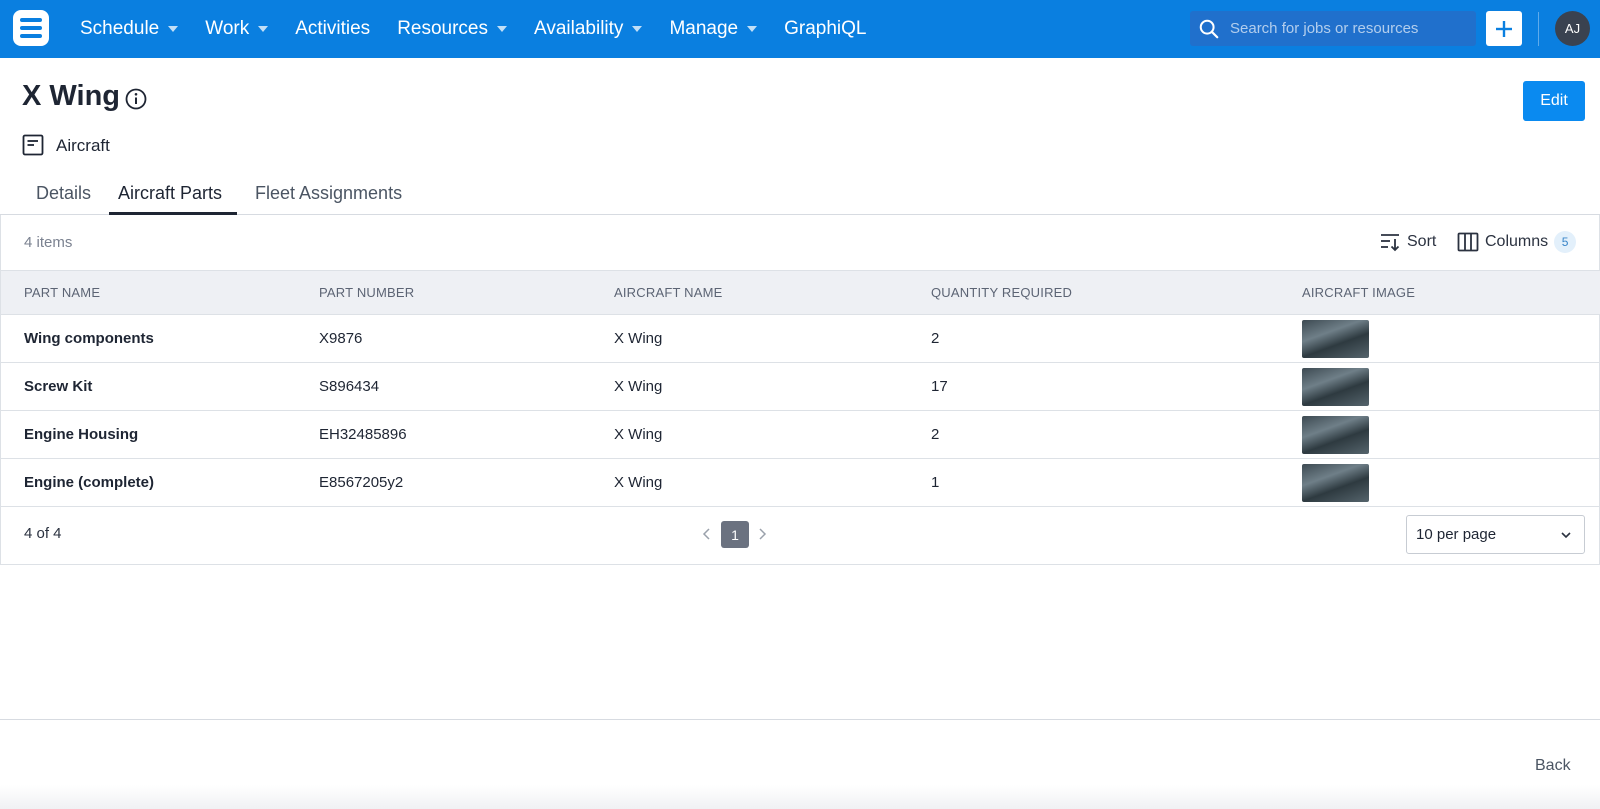 The image size is (1600, 809). I want to click on table-toolbar: 4 items Sort Columns 5, so click(800, 242).